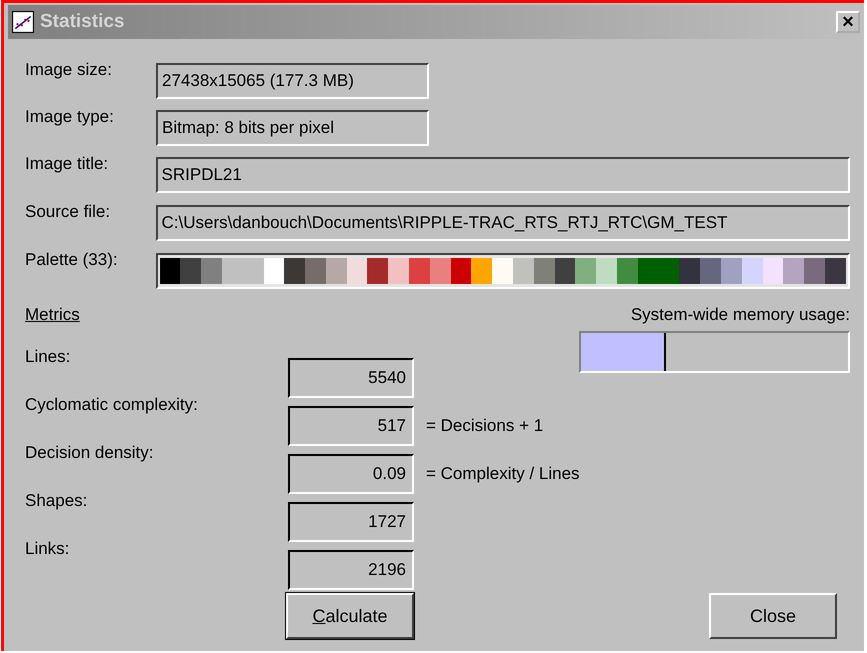  What do you see at coordinates (56, 501) in the screenshot?
I see `metric-label: Shapes:` at bounding box center [56, 501].